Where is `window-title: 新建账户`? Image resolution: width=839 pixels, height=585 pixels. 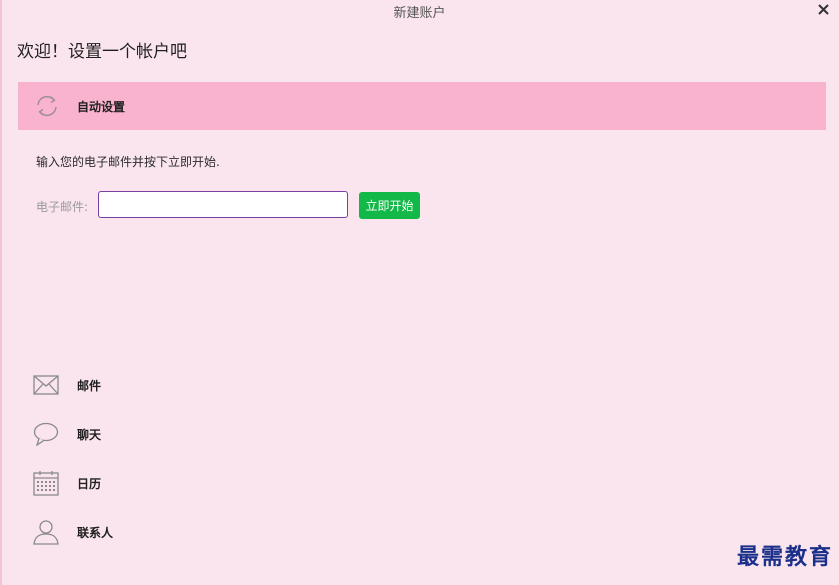
window-title: 新建账户 is located at coordinates (419, 13).